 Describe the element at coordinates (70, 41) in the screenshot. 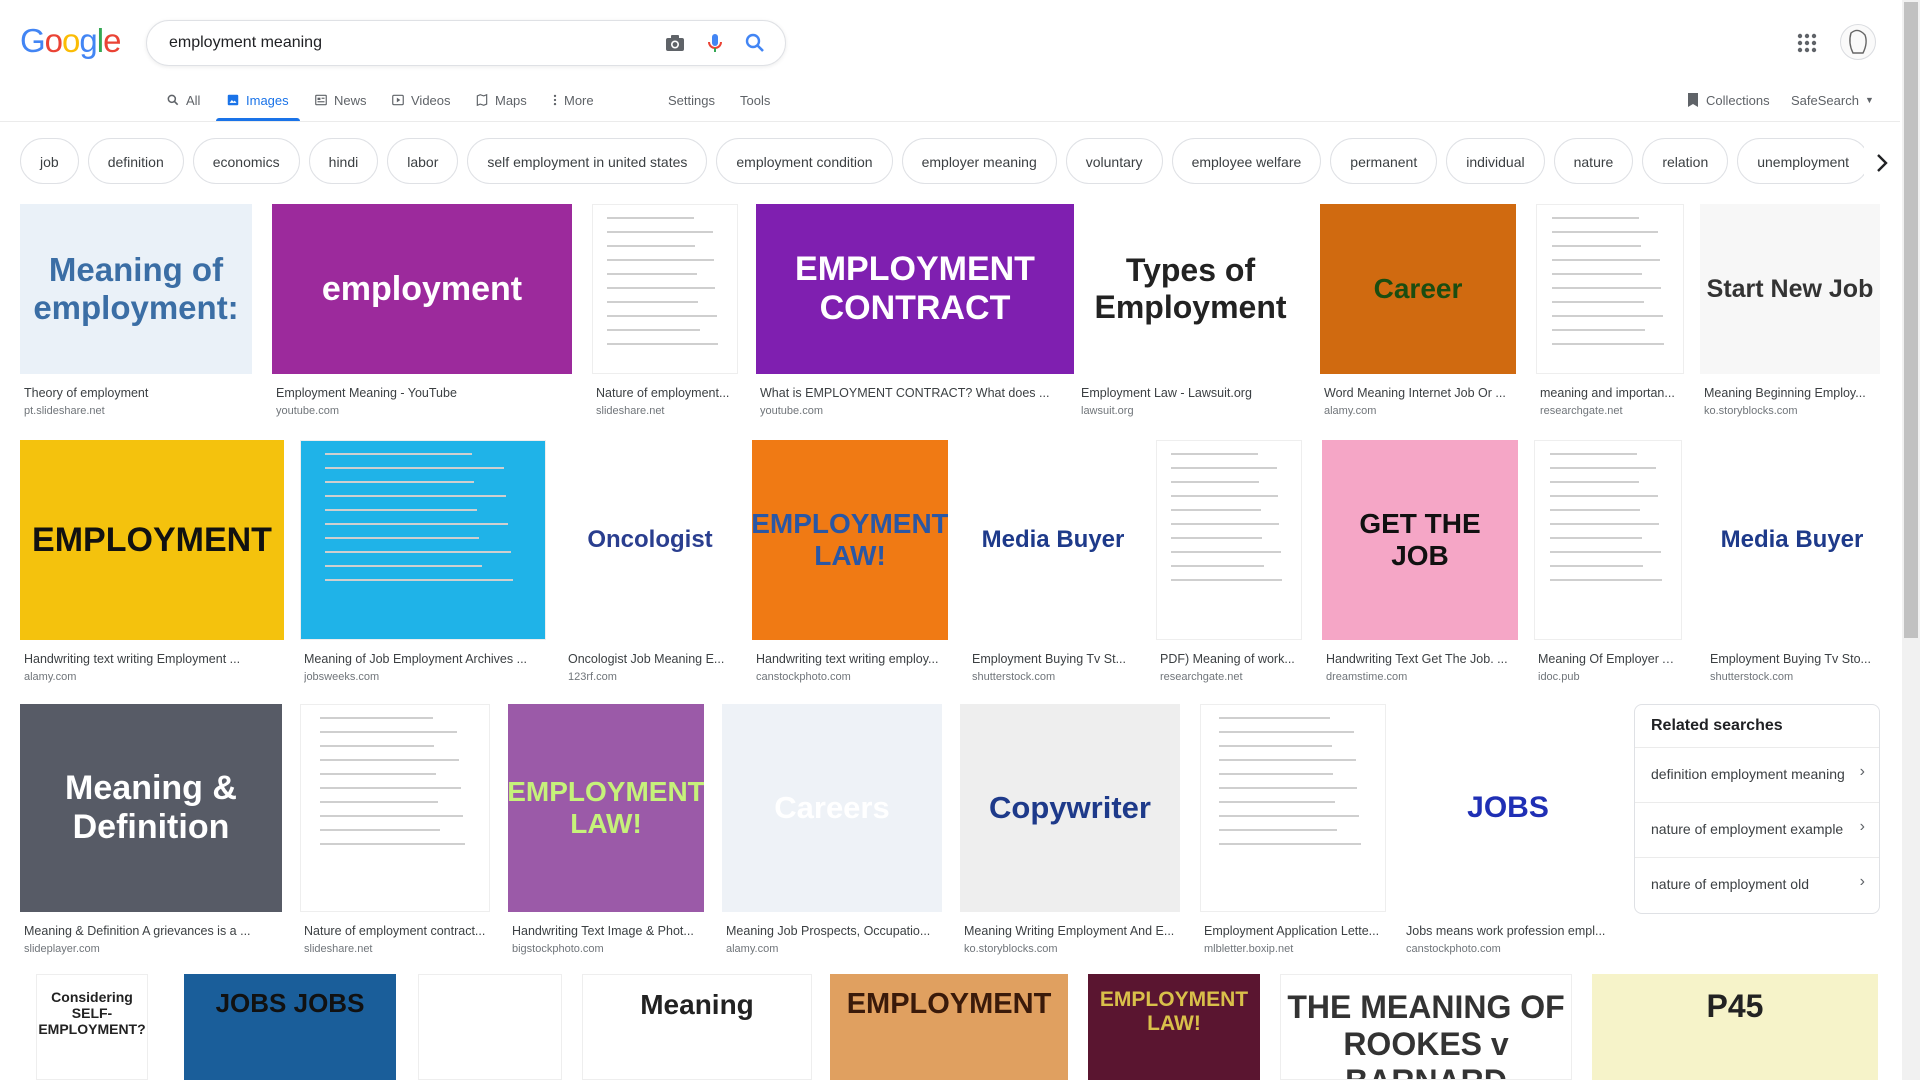

I see `google-logo: Google` at that location.